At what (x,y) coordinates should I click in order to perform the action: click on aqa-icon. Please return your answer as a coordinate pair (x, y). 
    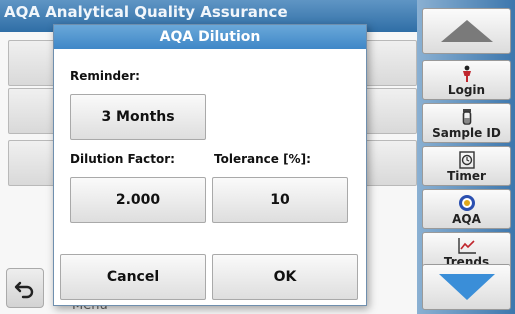
    Looking at the image, I should click on (466, 203).